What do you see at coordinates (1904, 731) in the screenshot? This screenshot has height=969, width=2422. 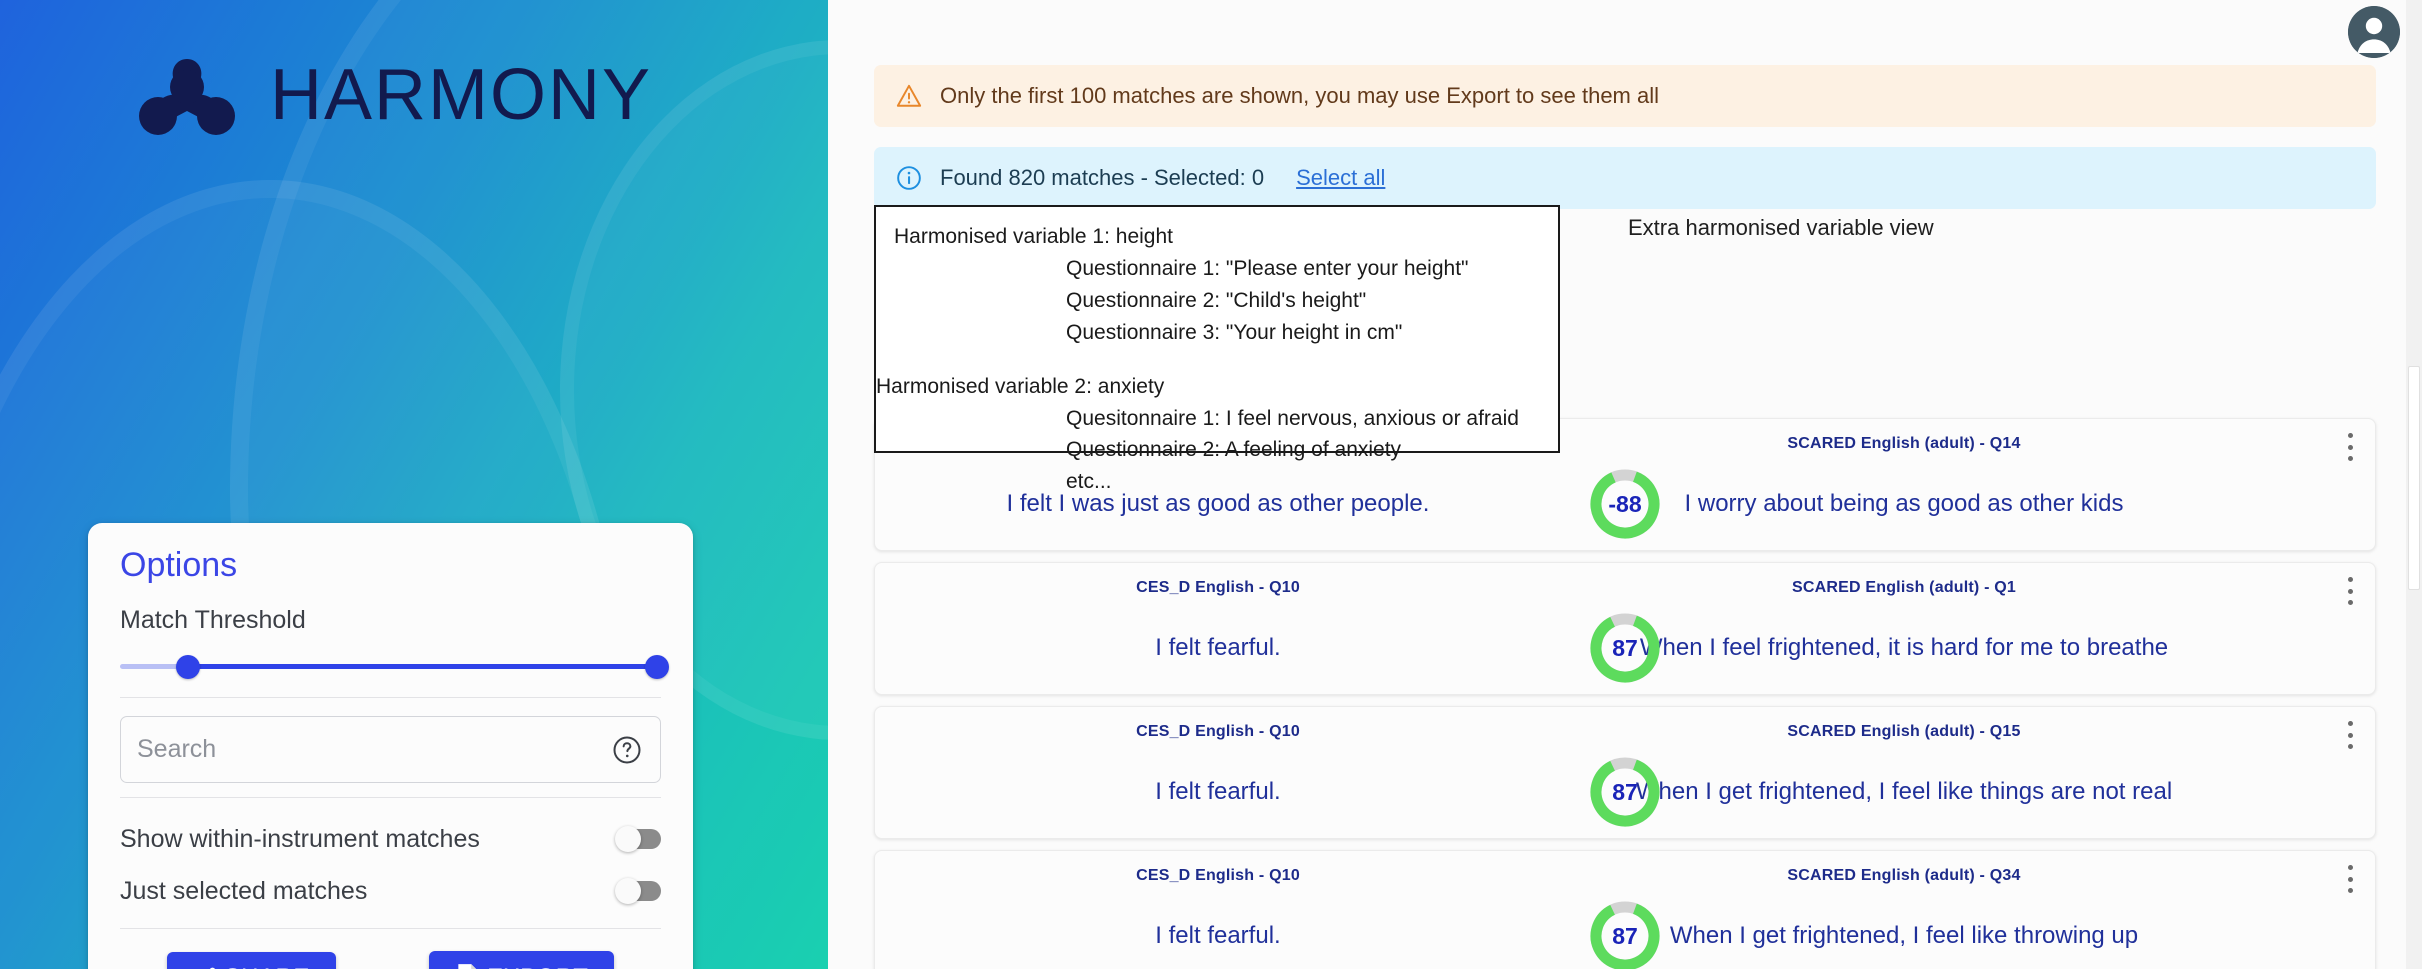 I see `right-instrument-label: SCARED English (adult) - Q15` at bounding box center [1904, 731].